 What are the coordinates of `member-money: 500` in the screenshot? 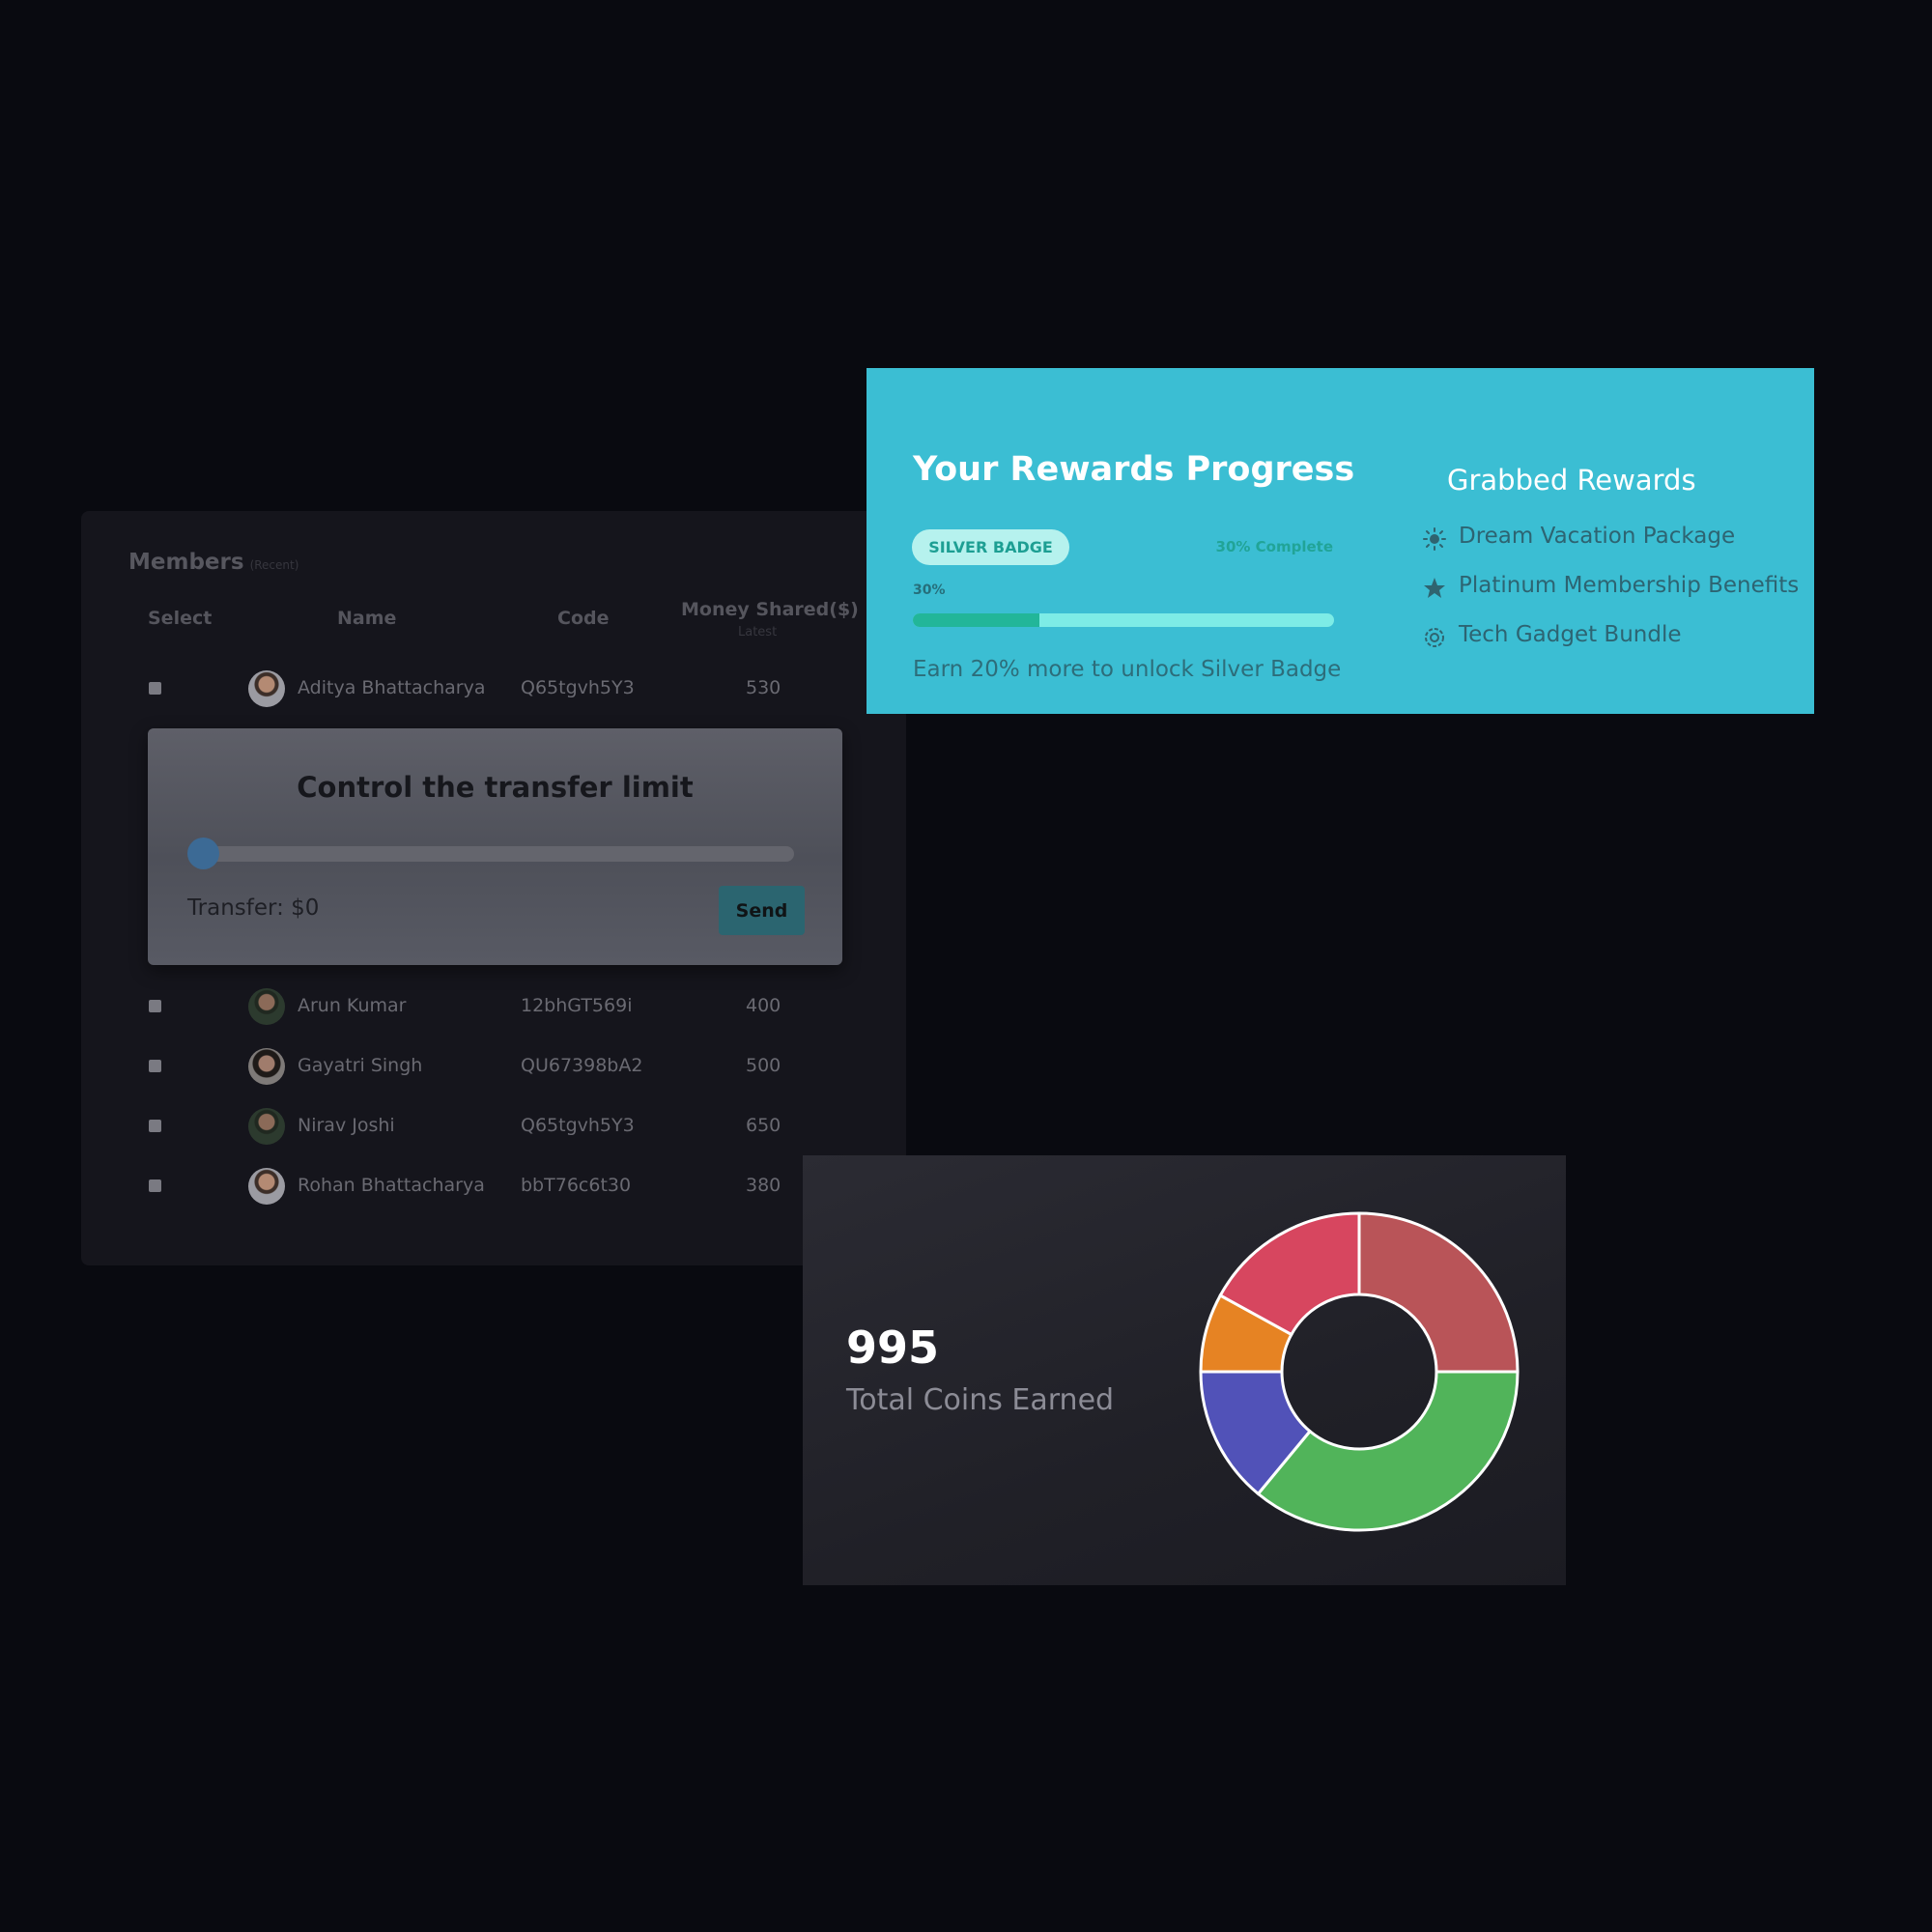 It's located at (763, 1065).